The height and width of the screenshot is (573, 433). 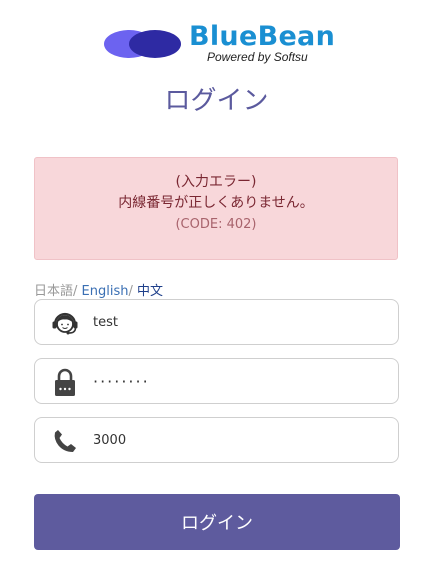 I want to click on language-switcher: 日本語/ English/ 中文, so click(x=98, y=289).